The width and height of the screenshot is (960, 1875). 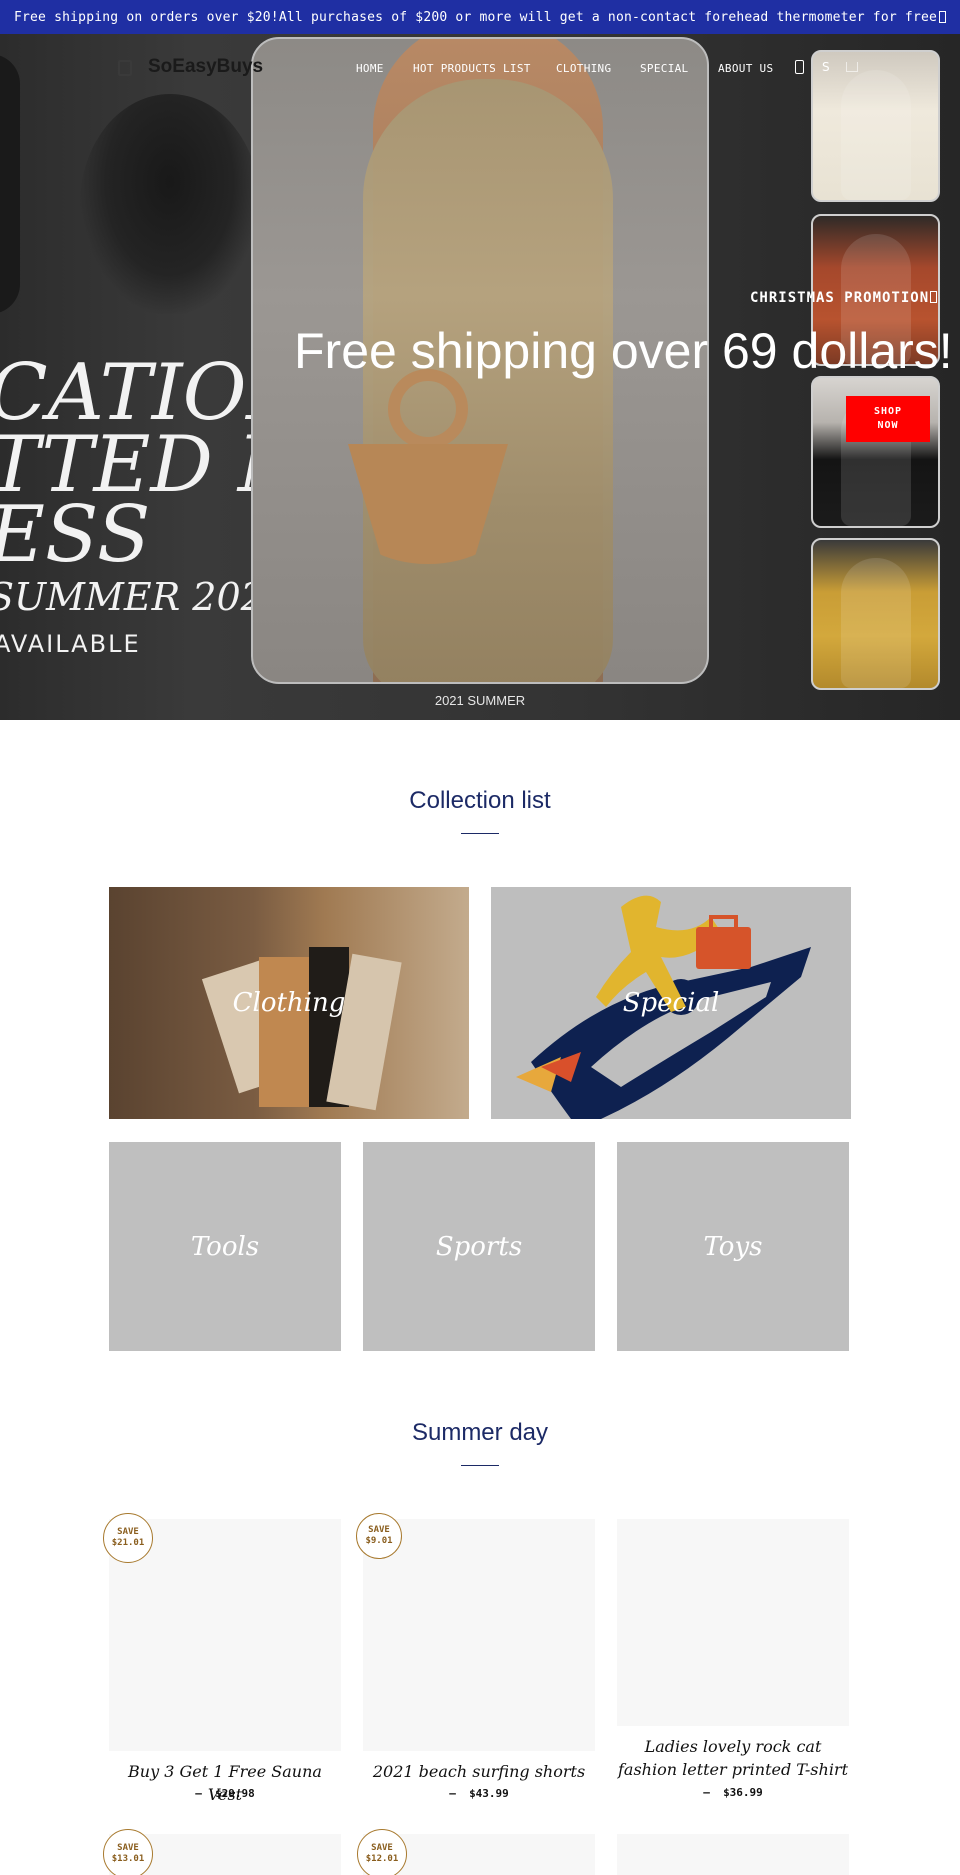 What do you see at coordinates (888, 419) in the screenshot?
I see `shop-now-button: SHOP NOW` at bounding box center [888, 419].